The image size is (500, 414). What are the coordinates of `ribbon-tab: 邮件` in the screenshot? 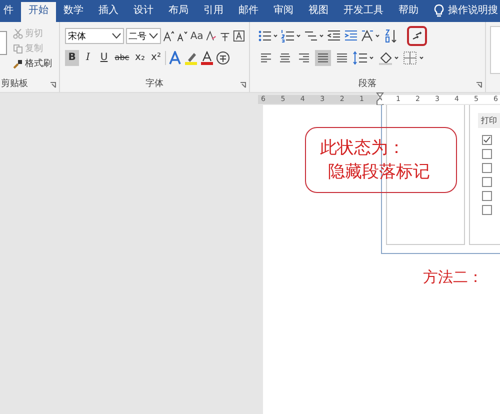 It's located at (248, 12).